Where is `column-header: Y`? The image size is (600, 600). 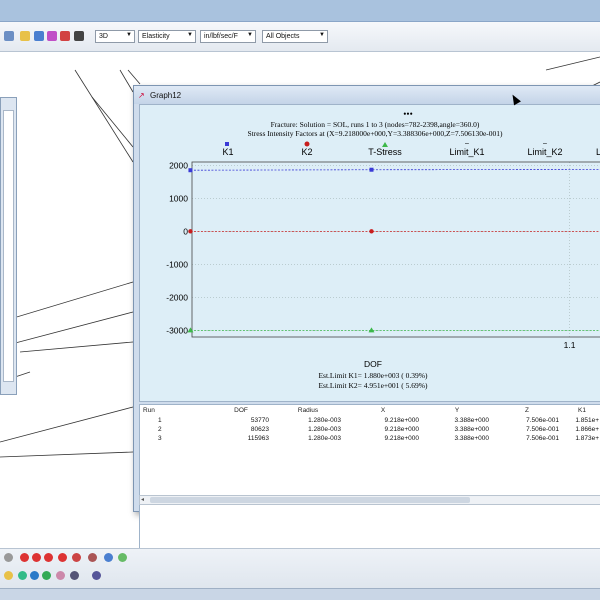
column-header: Y is located at coordinates (457, 410).